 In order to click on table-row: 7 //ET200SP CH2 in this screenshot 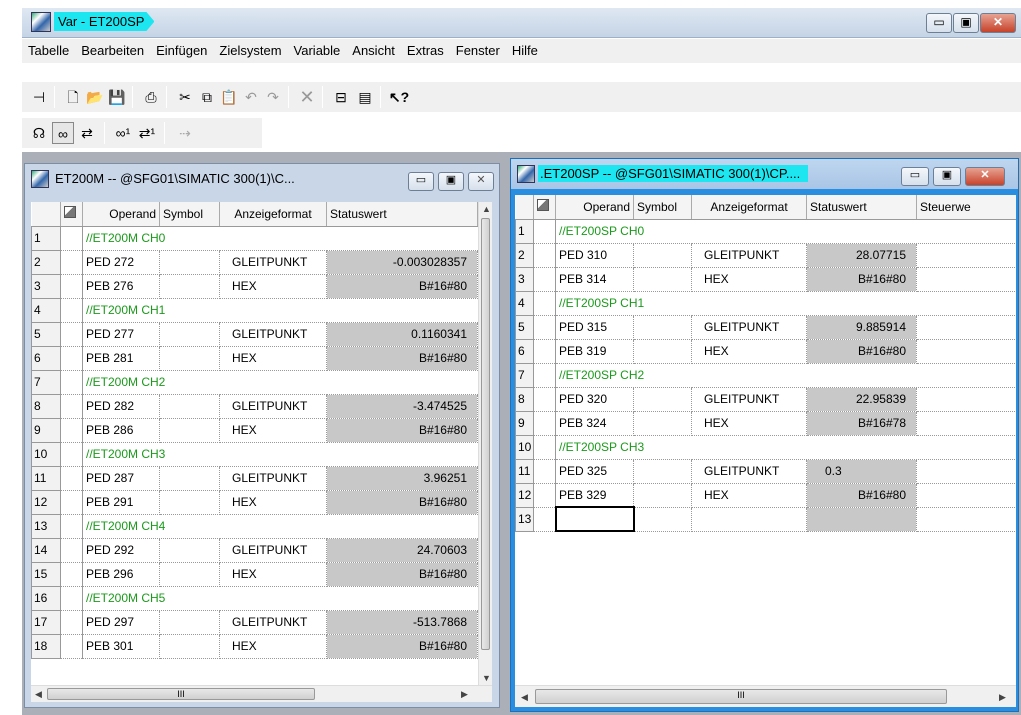, I will do `click(765, 375)`.